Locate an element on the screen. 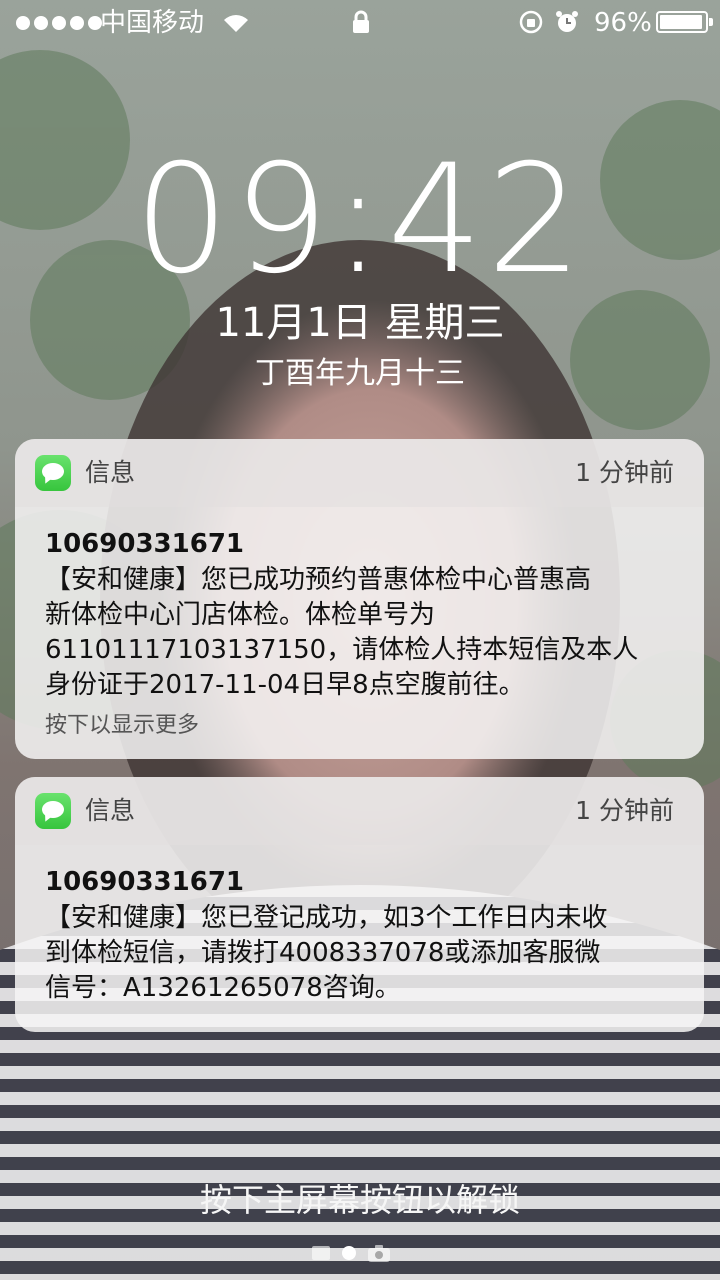  lock-icon is located at coordinates (361, 21).